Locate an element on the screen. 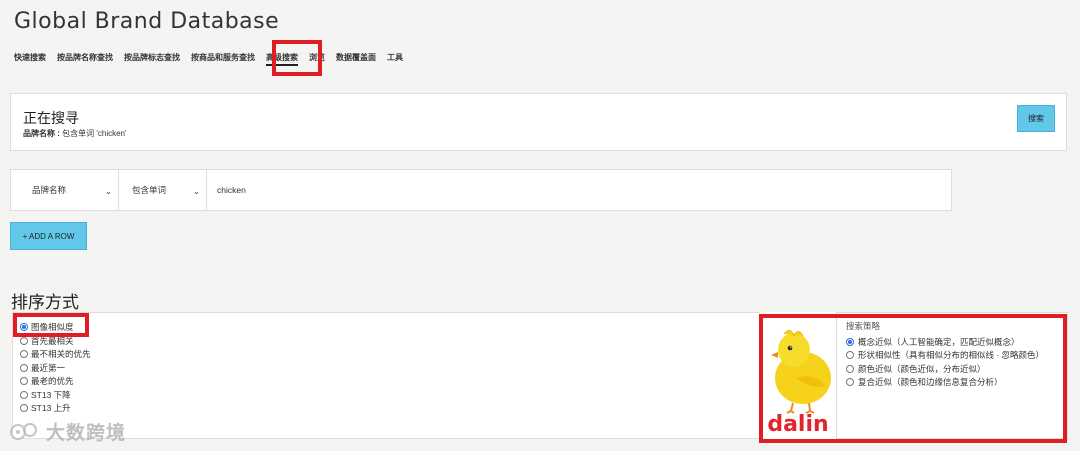 This screenshot has height=451, width=1080. field-select: 品牌名称 ⌄ is located at coordinates (65, 190).